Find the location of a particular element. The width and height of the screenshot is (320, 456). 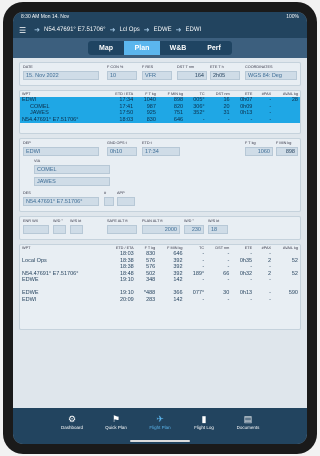

tab-label: Quick Plan is located at coordinates (116, 427).